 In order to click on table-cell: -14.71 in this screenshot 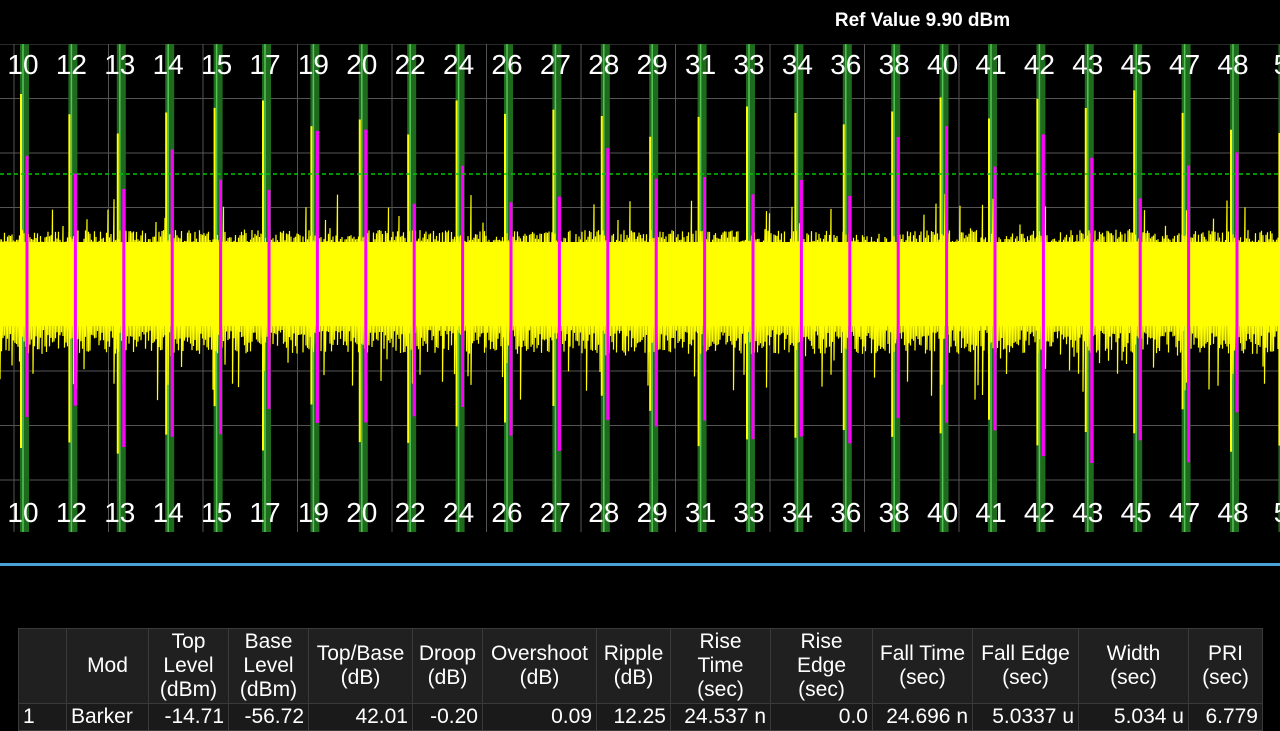, I will do `click(188, 717)`.